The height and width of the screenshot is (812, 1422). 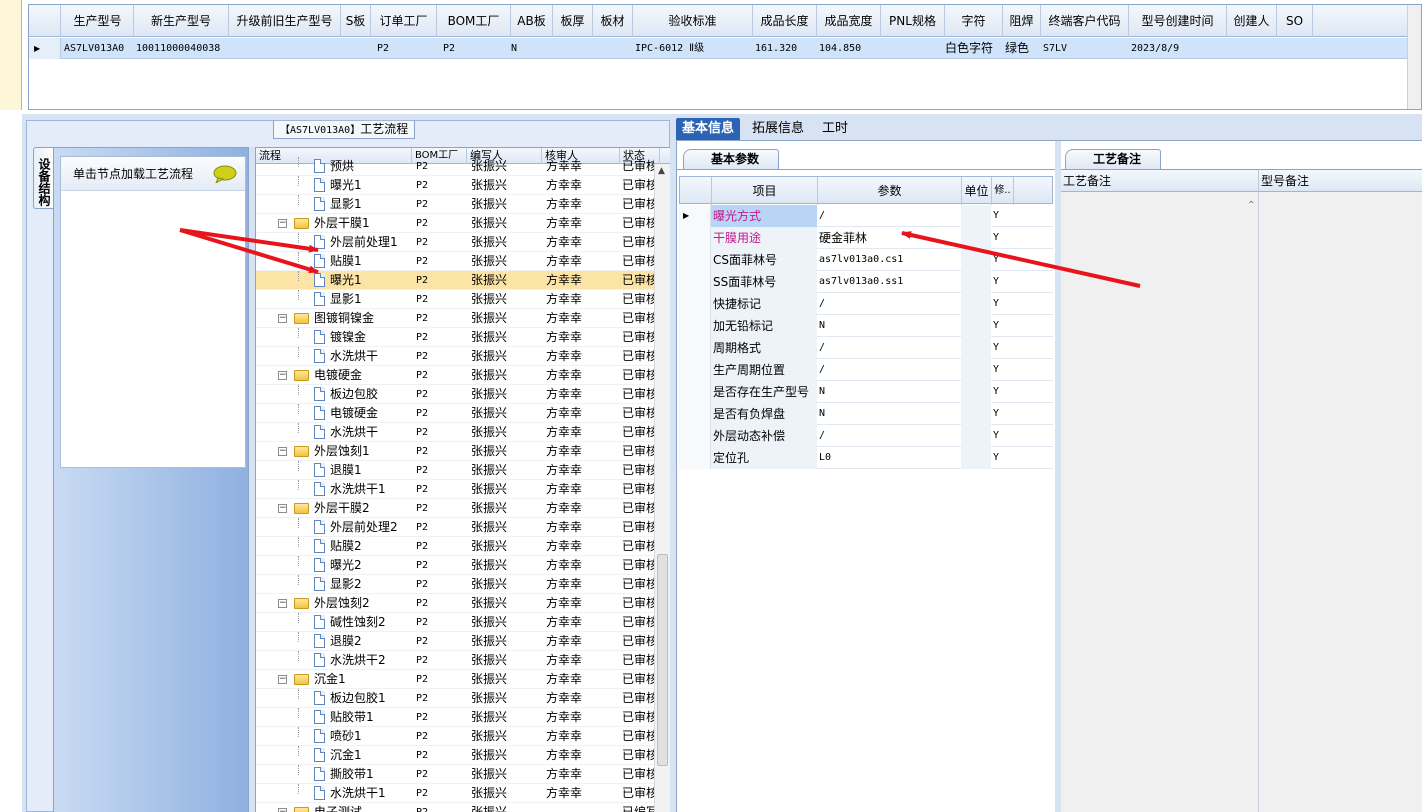 What do you see at coordinates (1022, 48) in the screenshot?
I see `cell: 绿色` at bounding box center [1022, 48].